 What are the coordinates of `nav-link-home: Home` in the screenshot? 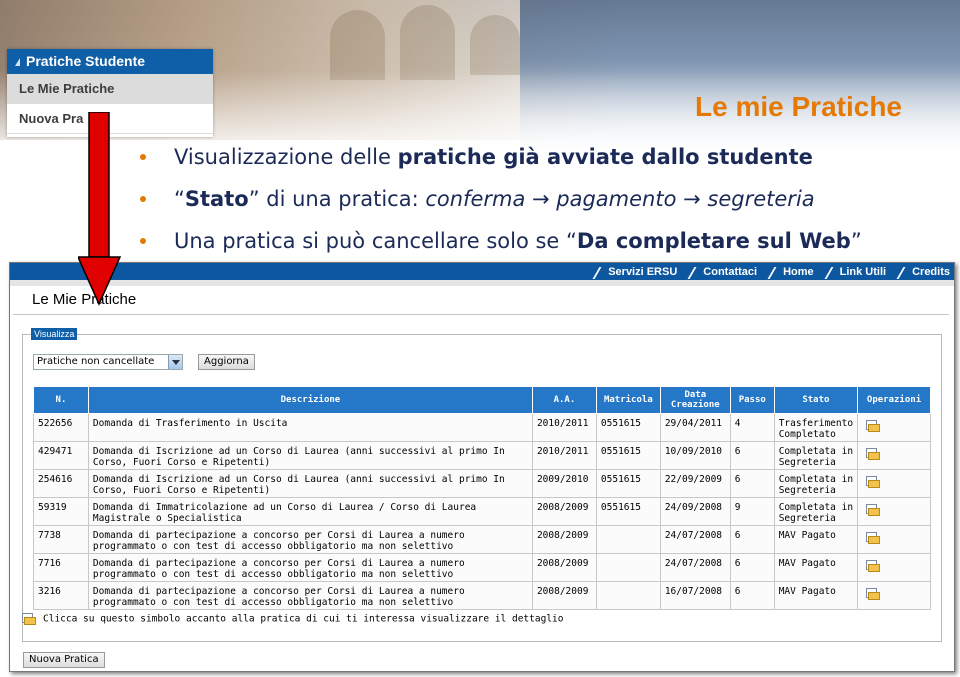 It's located at (792, 272).